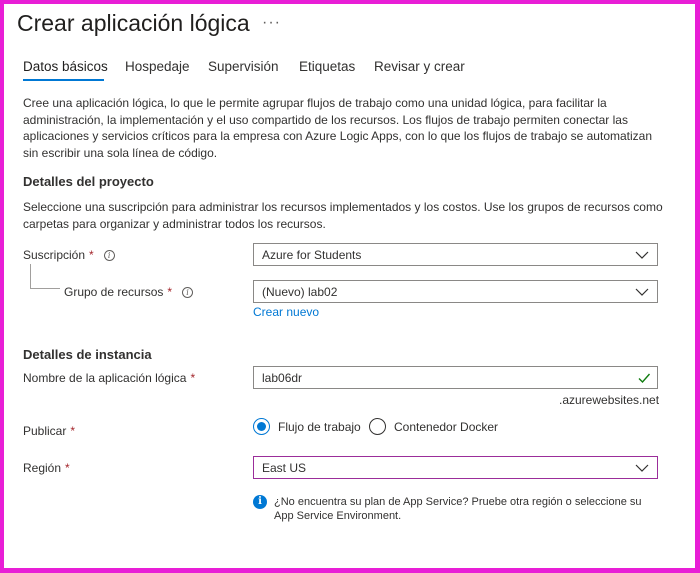  What do you see at coordinates (114, 292) in the screenshot?
I see `resource-group-label-text: Grupo de recursos` at bounding box center [114, 292].